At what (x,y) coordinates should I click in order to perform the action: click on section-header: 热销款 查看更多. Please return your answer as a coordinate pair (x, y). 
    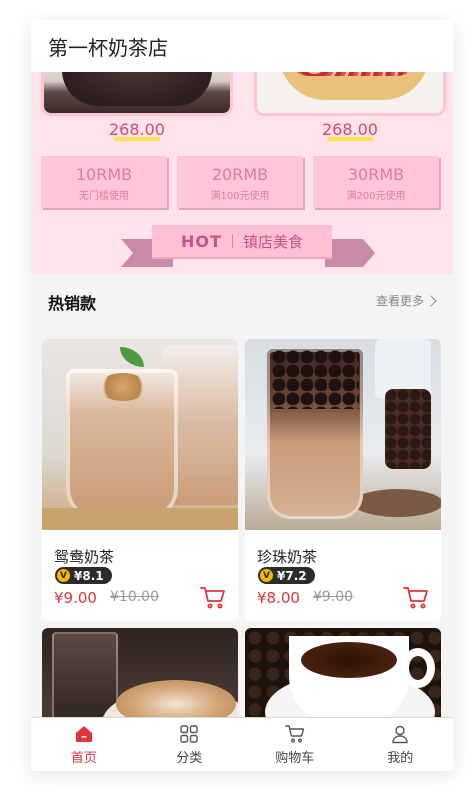
    Looking at the image, I should click on (242, 301).